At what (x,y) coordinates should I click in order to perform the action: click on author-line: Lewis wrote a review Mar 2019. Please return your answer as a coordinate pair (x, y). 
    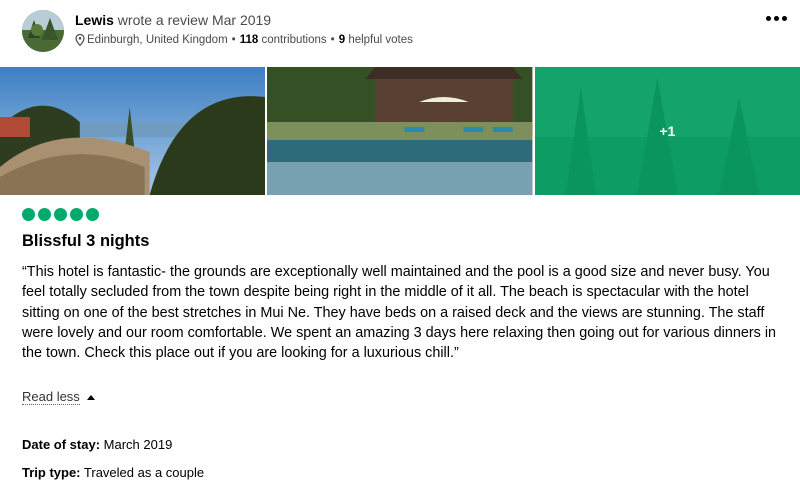
    Looking at the image, I should click on (173, 20).